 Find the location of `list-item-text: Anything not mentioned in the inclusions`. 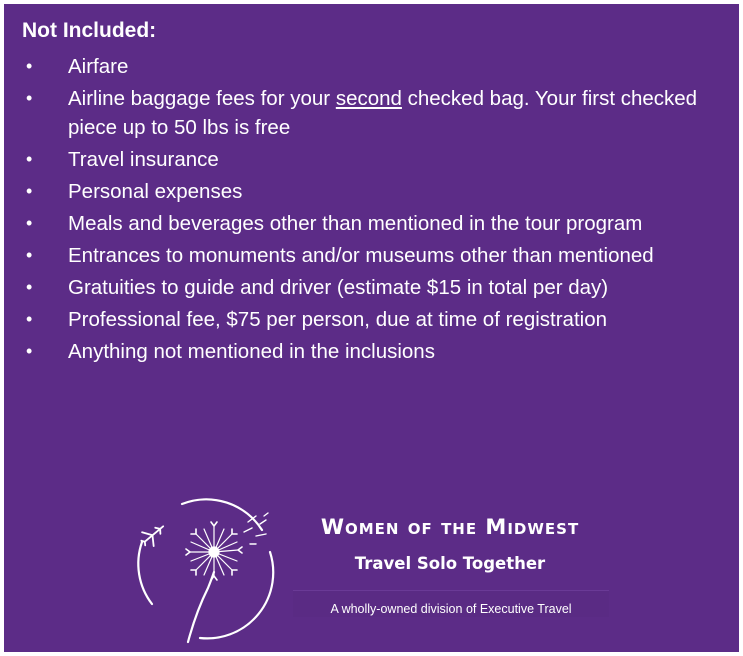

list-item-text: Anything not mentioned in the inclusions is located at coordinates (251, 351).